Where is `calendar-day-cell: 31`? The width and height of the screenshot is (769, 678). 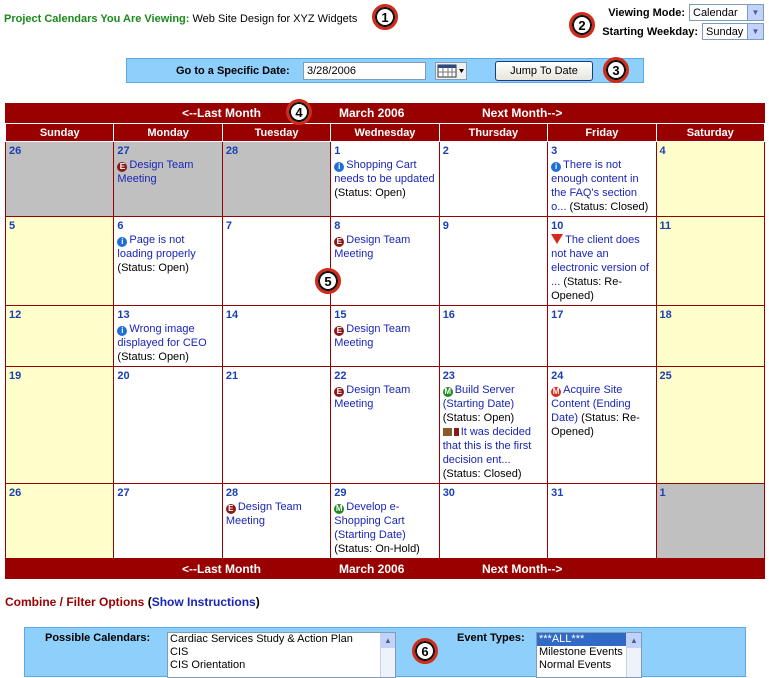
calendar-day-cell: 31 is located at coordinates (602, 521).